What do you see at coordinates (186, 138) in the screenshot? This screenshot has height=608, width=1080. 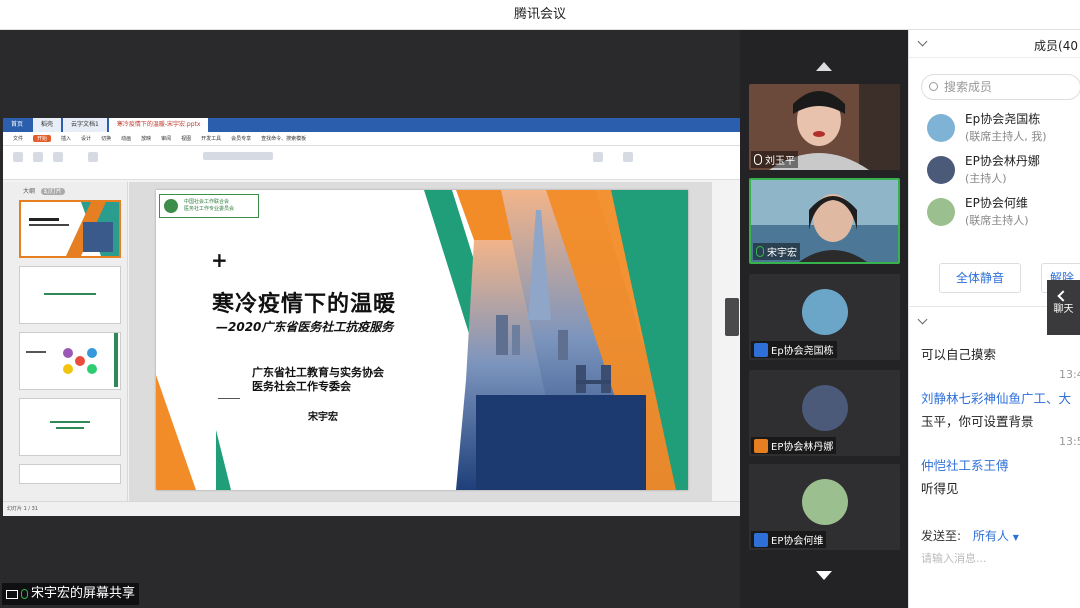 I see `wps-menu-view: 视图` at bounding box center [186, 138].